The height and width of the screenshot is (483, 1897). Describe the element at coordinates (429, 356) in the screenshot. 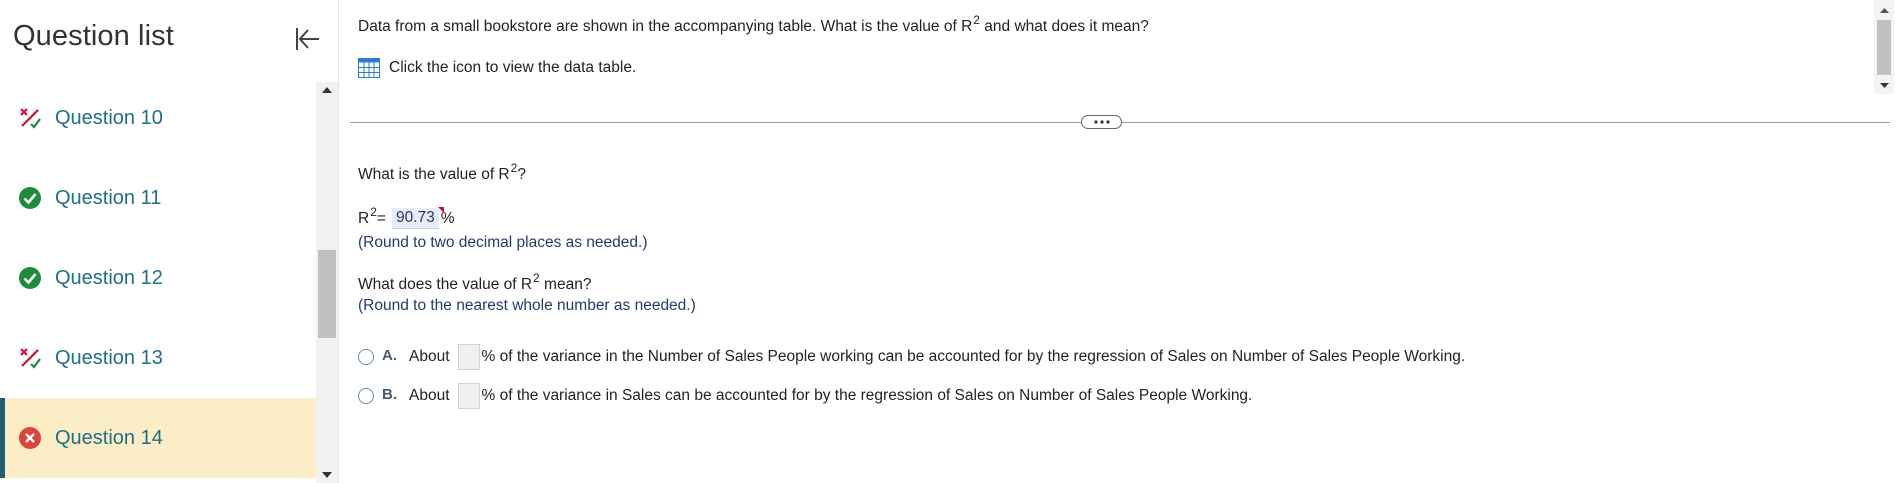

I see `option-a-about: About` at that location.